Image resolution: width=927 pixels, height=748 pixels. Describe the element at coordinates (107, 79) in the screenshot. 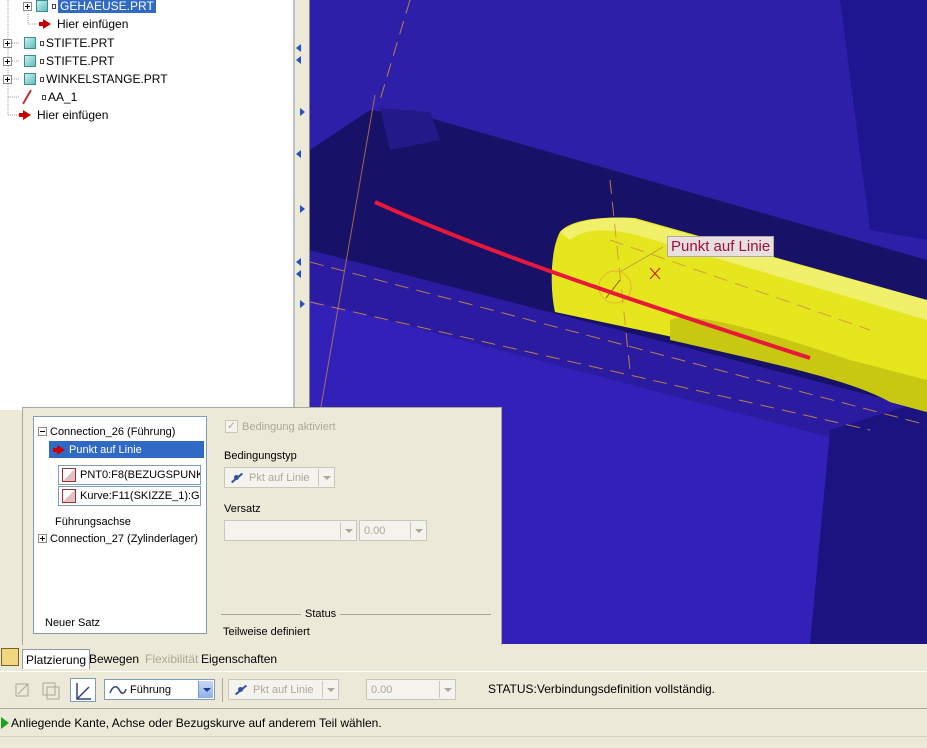

I see `tree-item-label: WINKELSTANGE.PRT` at that location.